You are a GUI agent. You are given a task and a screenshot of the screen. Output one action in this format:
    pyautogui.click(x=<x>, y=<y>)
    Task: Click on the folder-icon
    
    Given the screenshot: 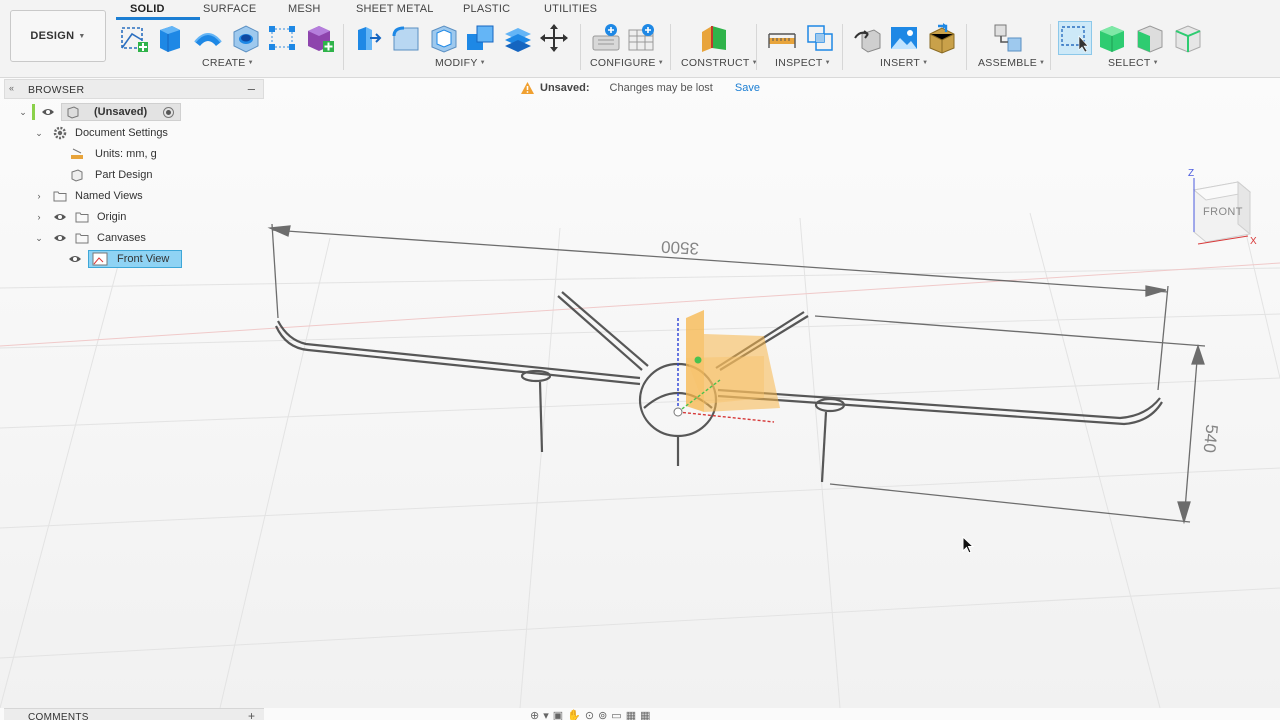 What is the action you would take?
    pyautogui.click(x=82, y=217)
    